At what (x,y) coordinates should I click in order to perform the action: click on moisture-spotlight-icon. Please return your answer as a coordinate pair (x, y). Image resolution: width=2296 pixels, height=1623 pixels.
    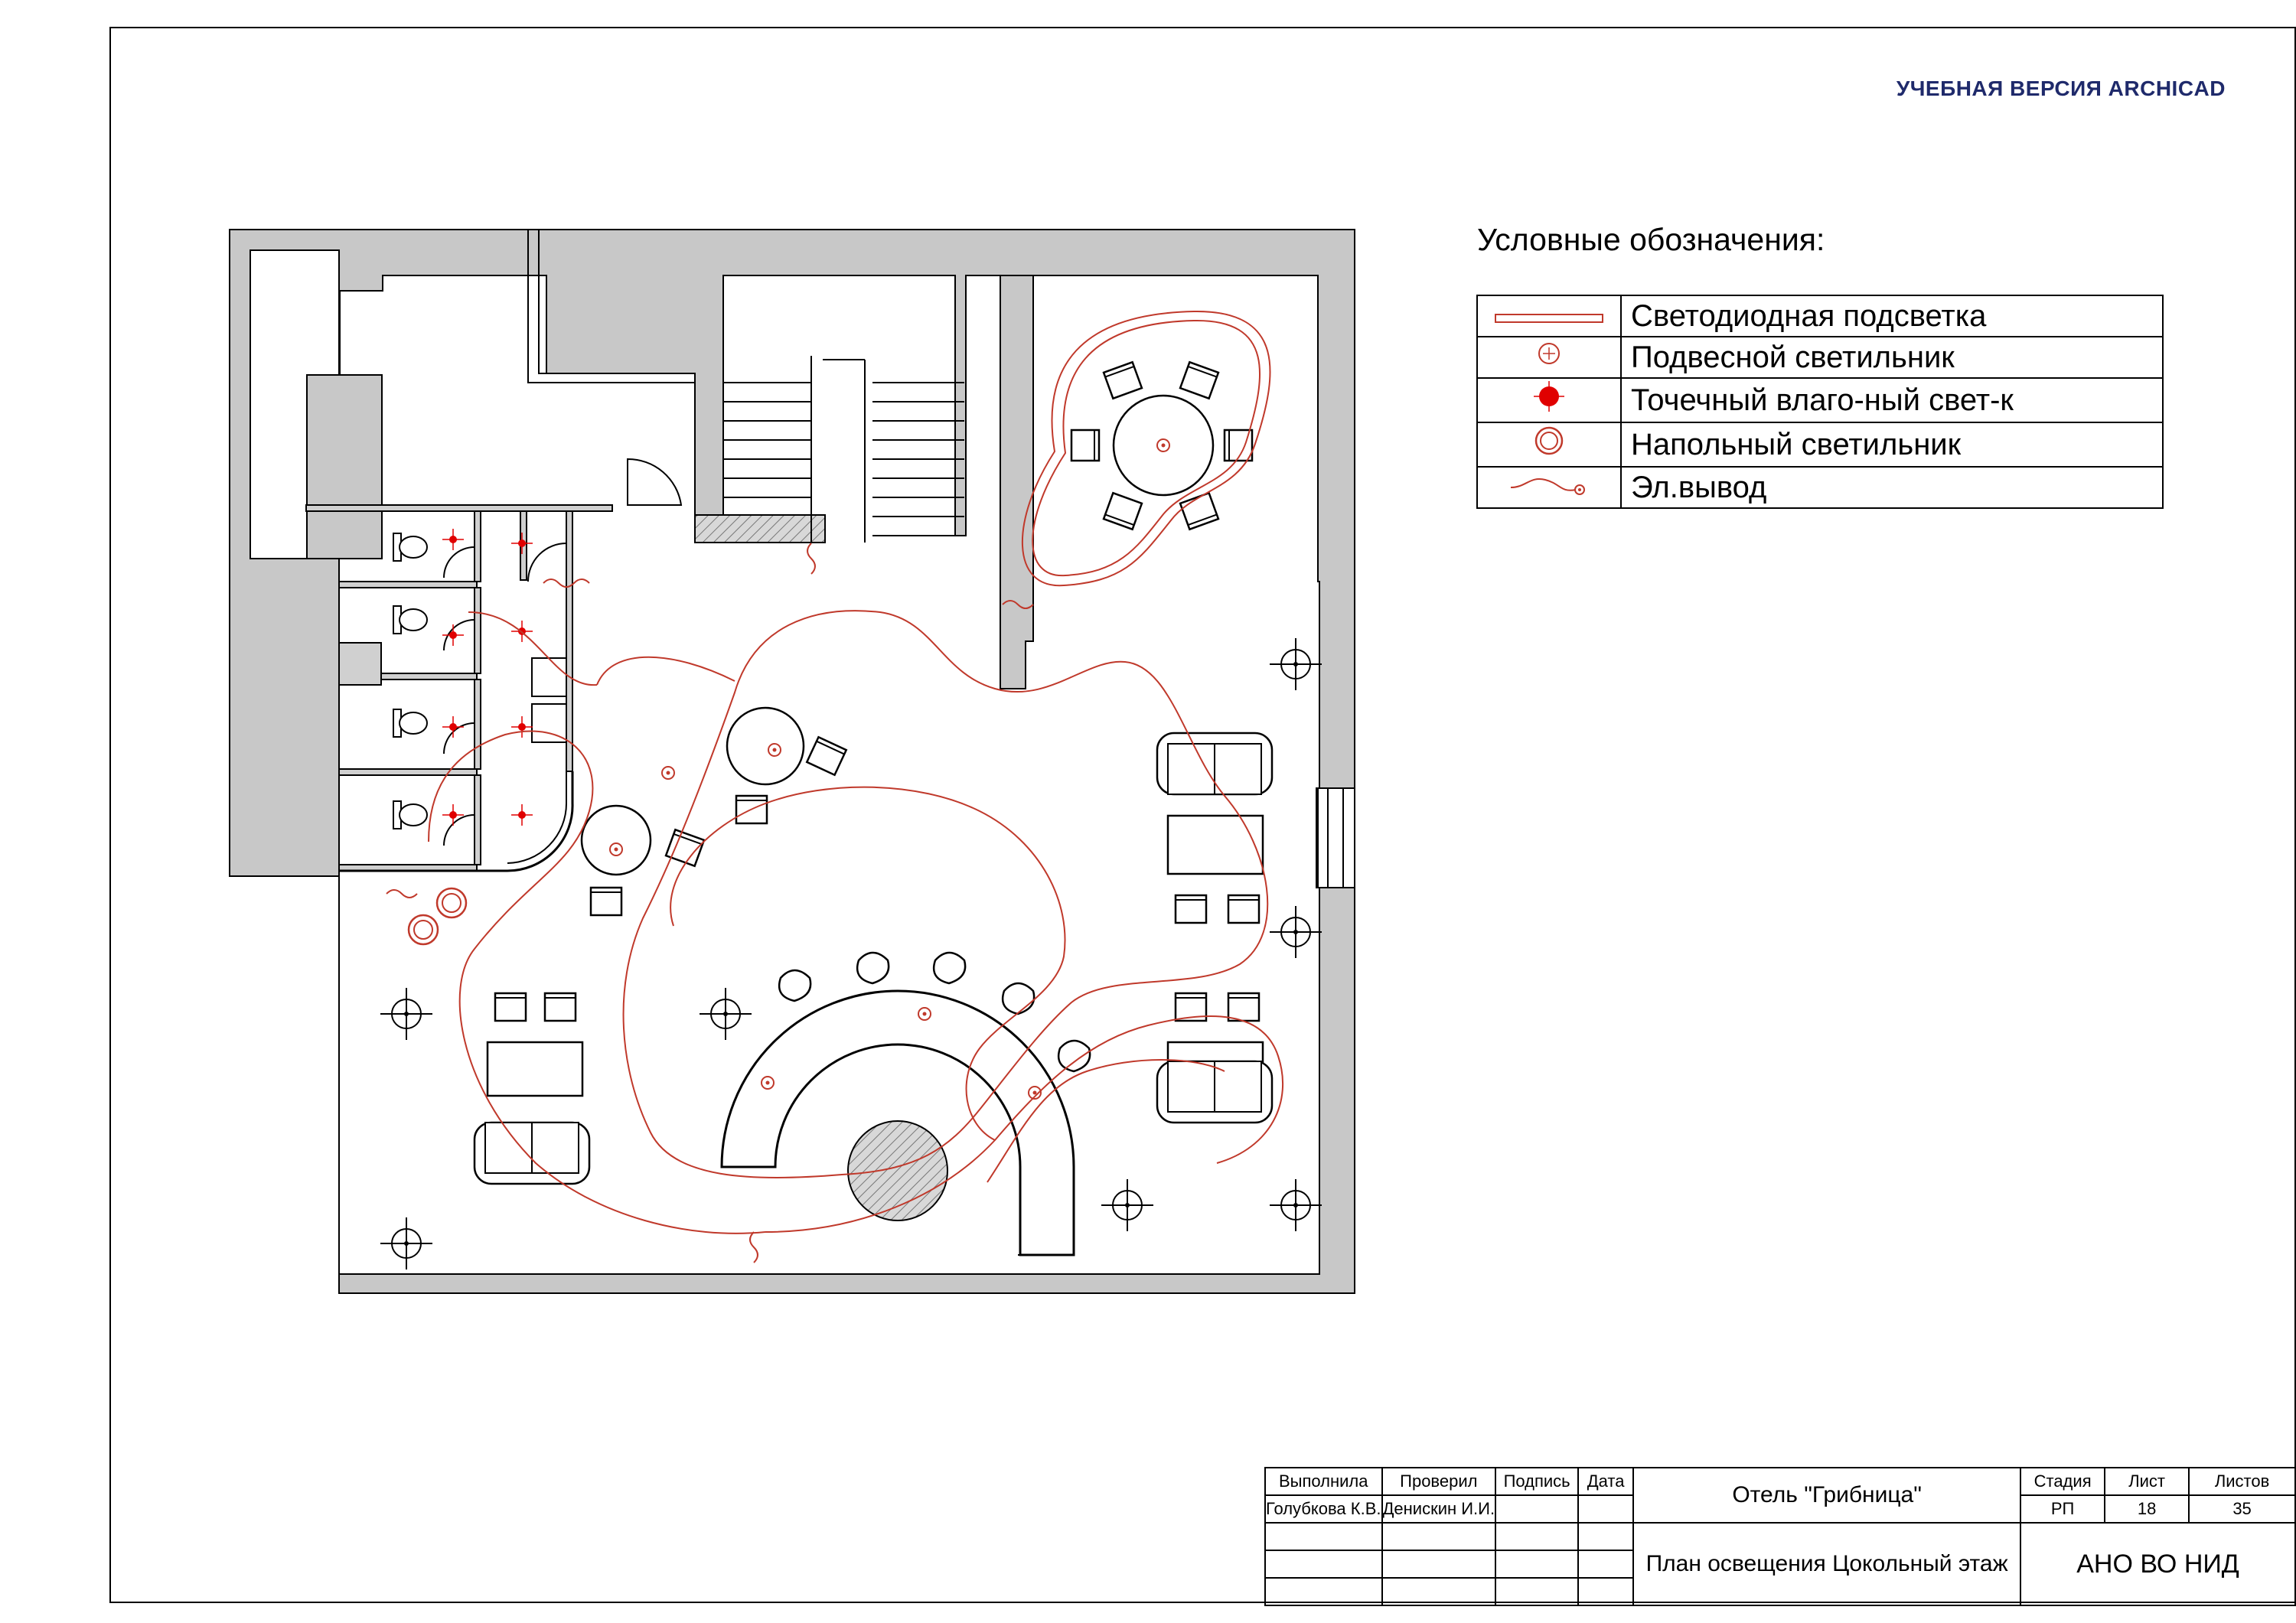
    Looking at the image, I should click on (1549, 397).